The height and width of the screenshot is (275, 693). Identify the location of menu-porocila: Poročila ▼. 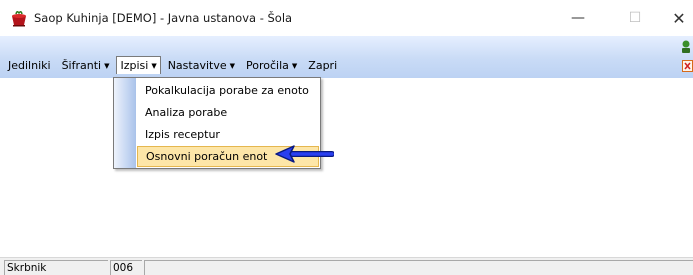
(271, 65).